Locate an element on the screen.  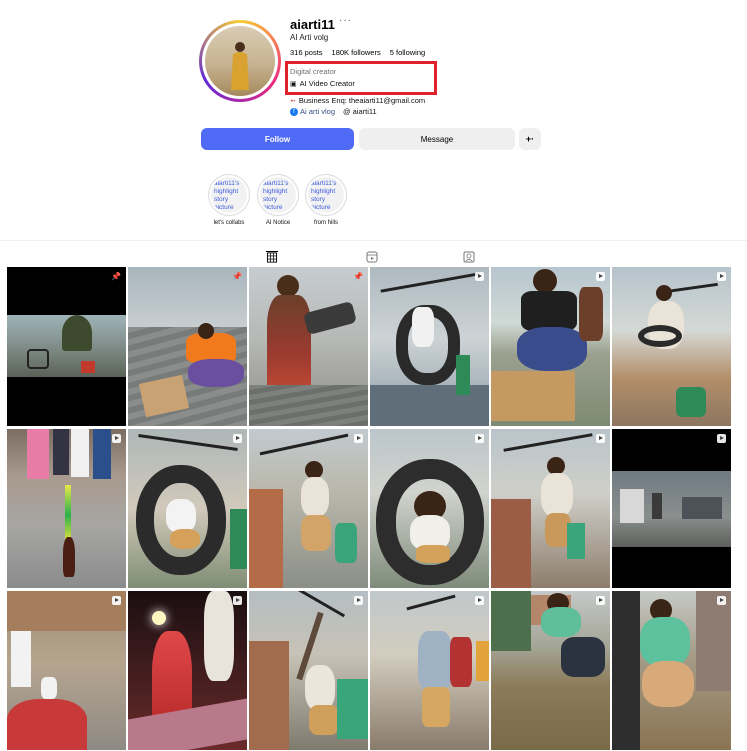
message-button: Message is located at coordinates (437, 139).